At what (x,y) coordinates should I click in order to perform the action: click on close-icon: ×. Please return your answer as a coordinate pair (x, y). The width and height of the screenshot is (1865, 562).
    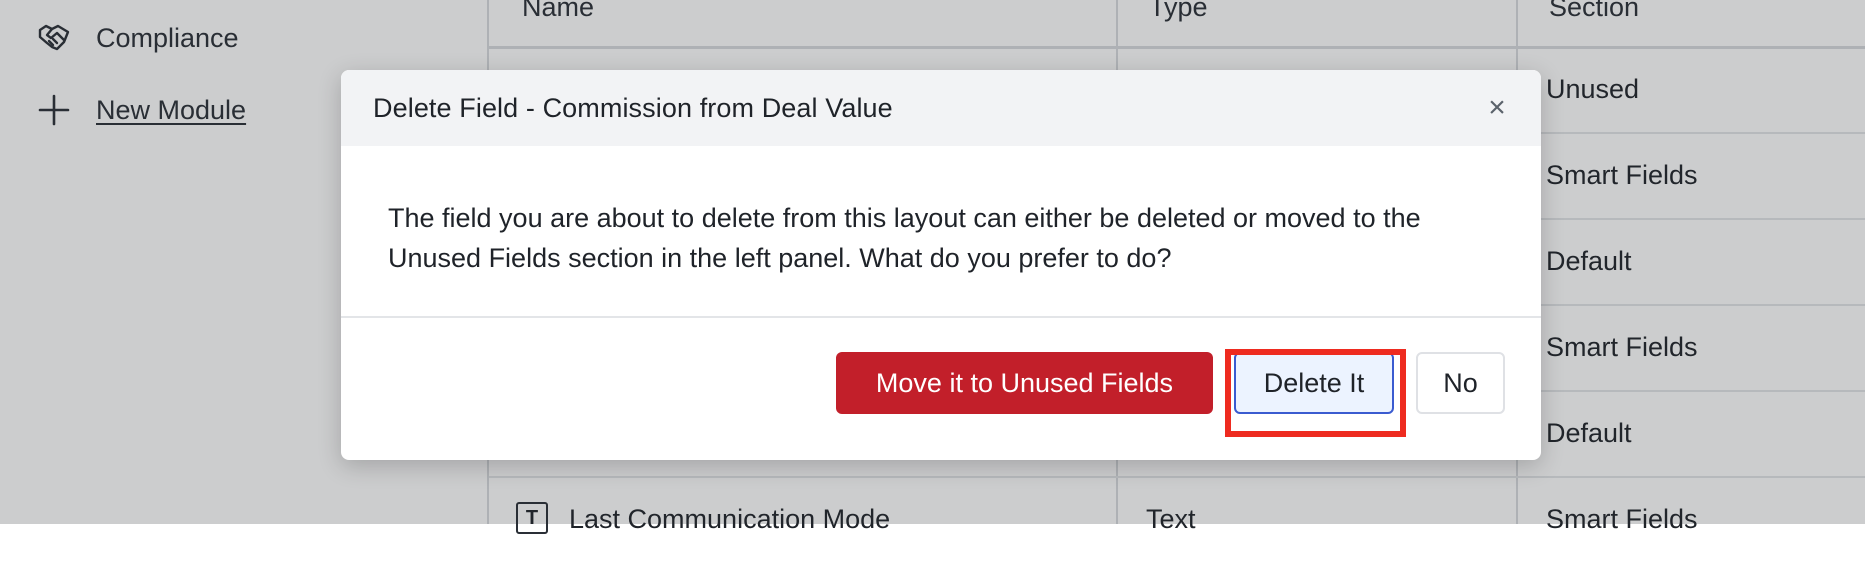
    Looking at the image, I should click on (1497, 107).